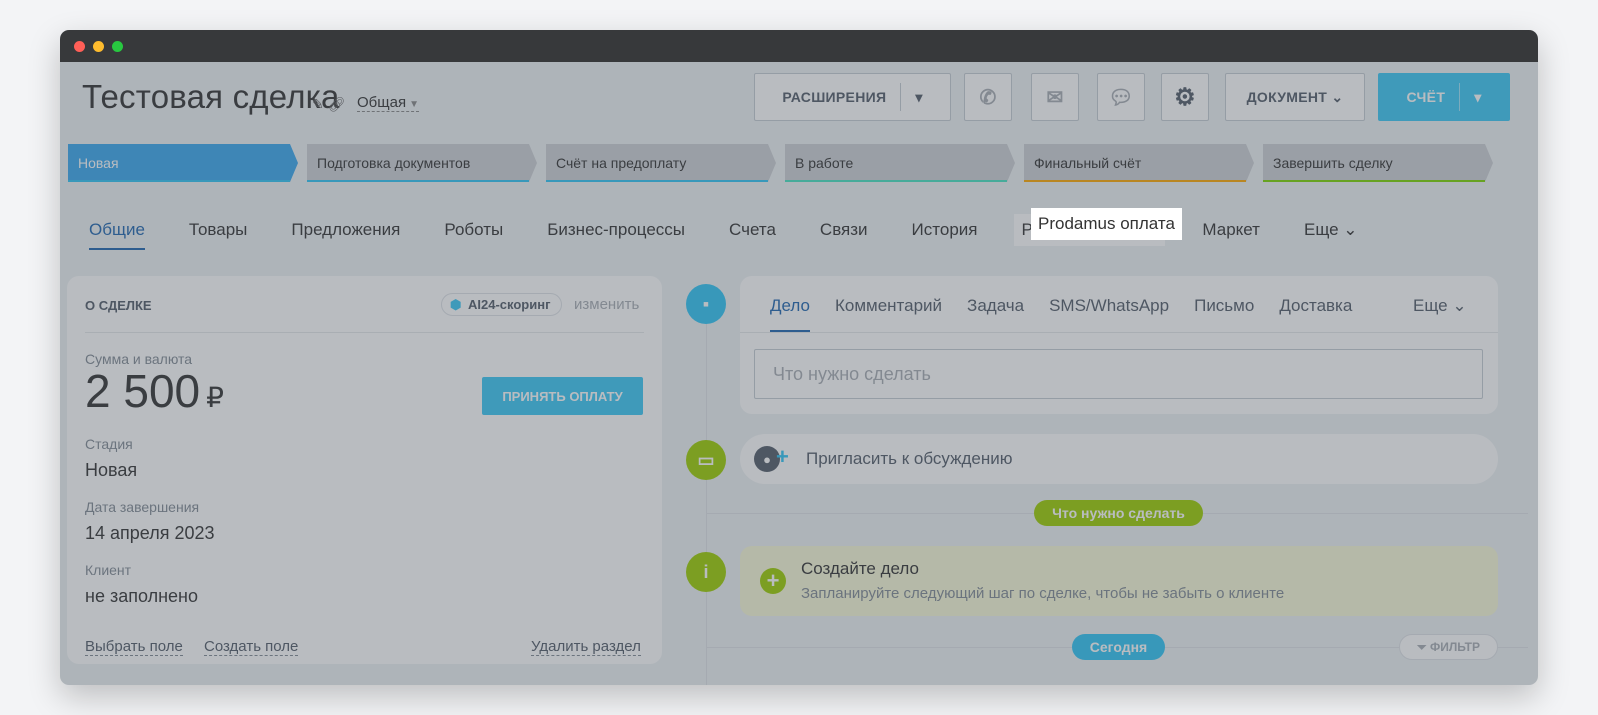  I want to click on category-selector: Общая ▼, so click(388, 103).